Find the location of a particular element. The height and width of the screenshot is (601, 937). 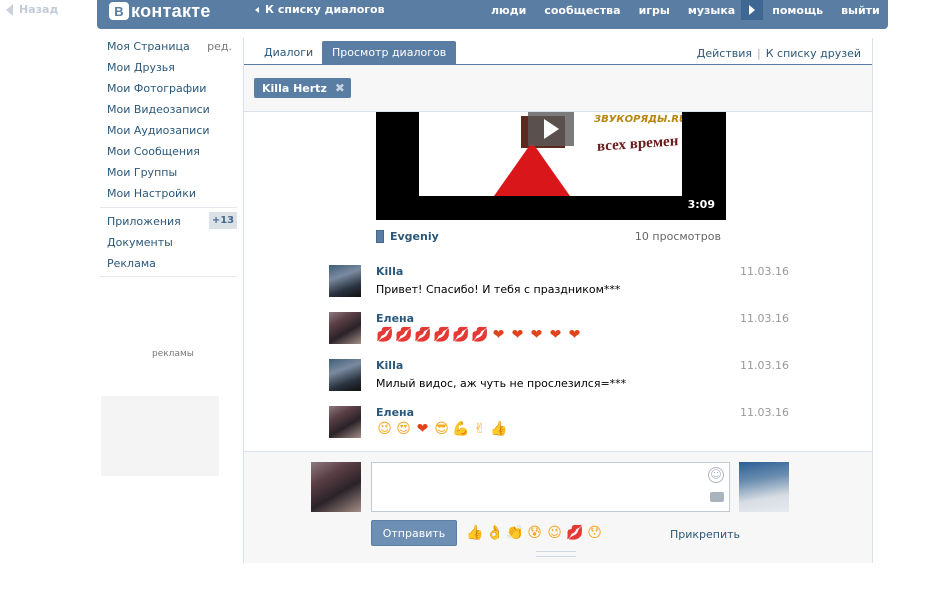

anxious-face-icon: 😰 is located at coordinates (534, 532).